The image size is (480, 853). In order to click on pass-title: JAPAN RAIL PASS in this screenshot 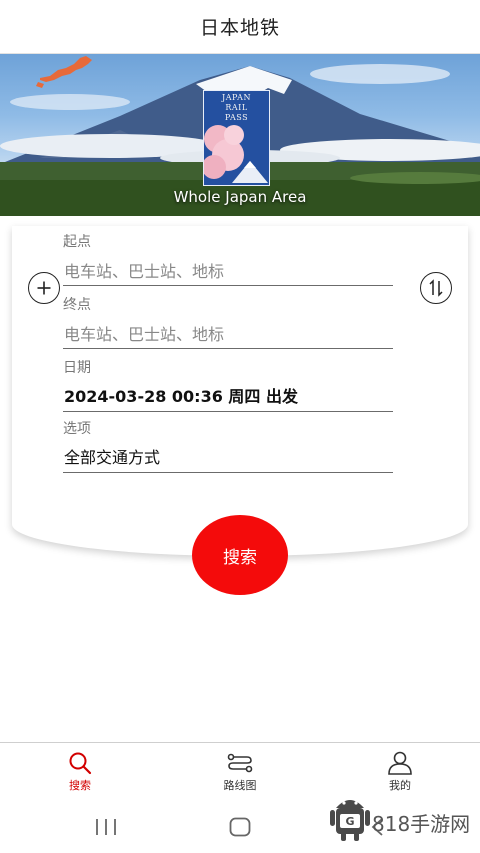, I will do `click(236, 108)`.